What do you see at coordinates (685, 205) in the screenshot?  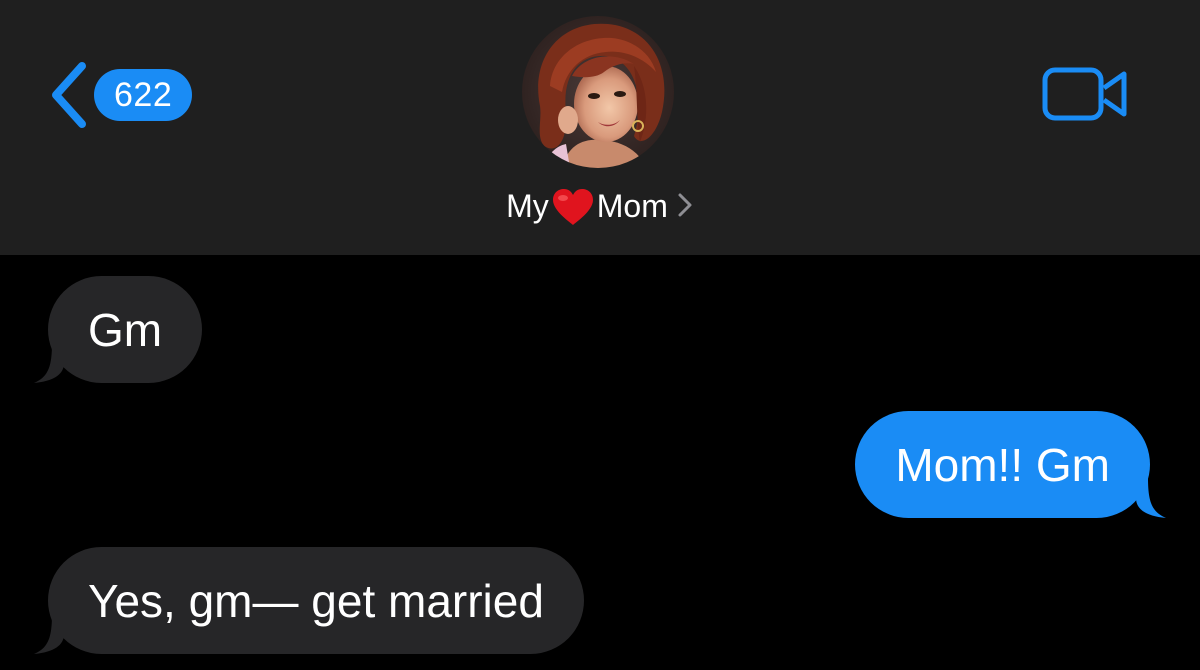 I see `chevron-right-icon` at bounding box center [685, 205].